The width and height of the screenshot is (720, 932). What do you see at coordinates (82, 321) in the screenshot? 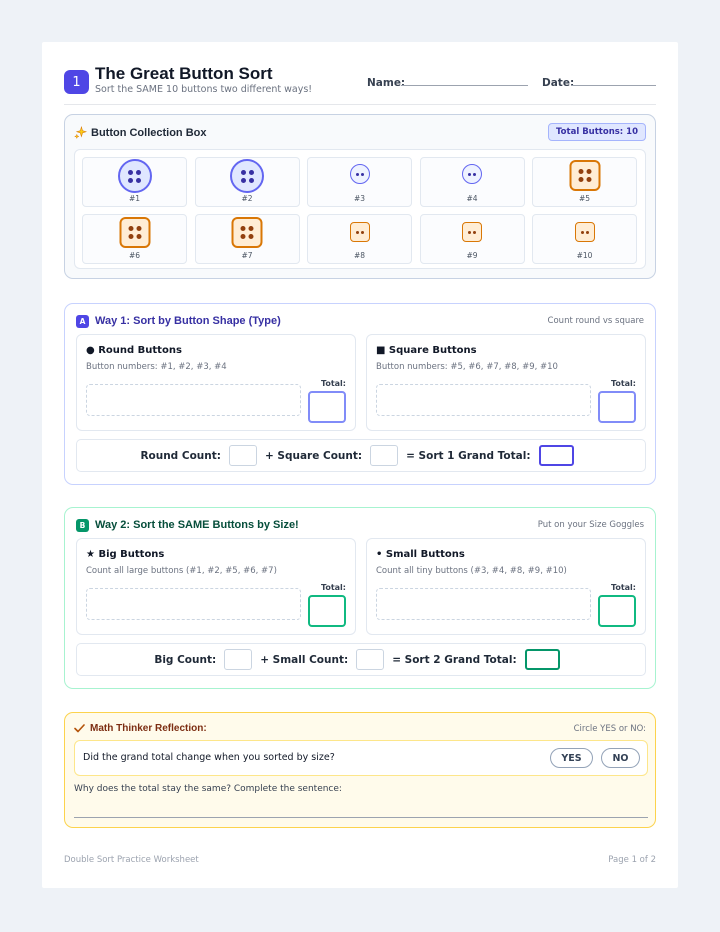
I see `way1-tag: A` at bounding box center [82, 321].